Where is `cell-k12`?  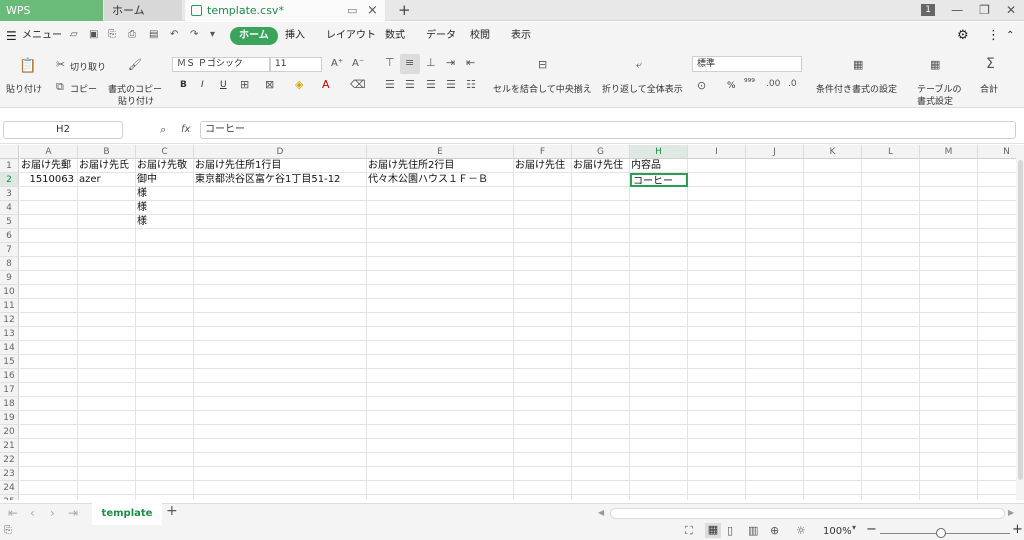
cell-k12 is located at coordinates (833, 320).